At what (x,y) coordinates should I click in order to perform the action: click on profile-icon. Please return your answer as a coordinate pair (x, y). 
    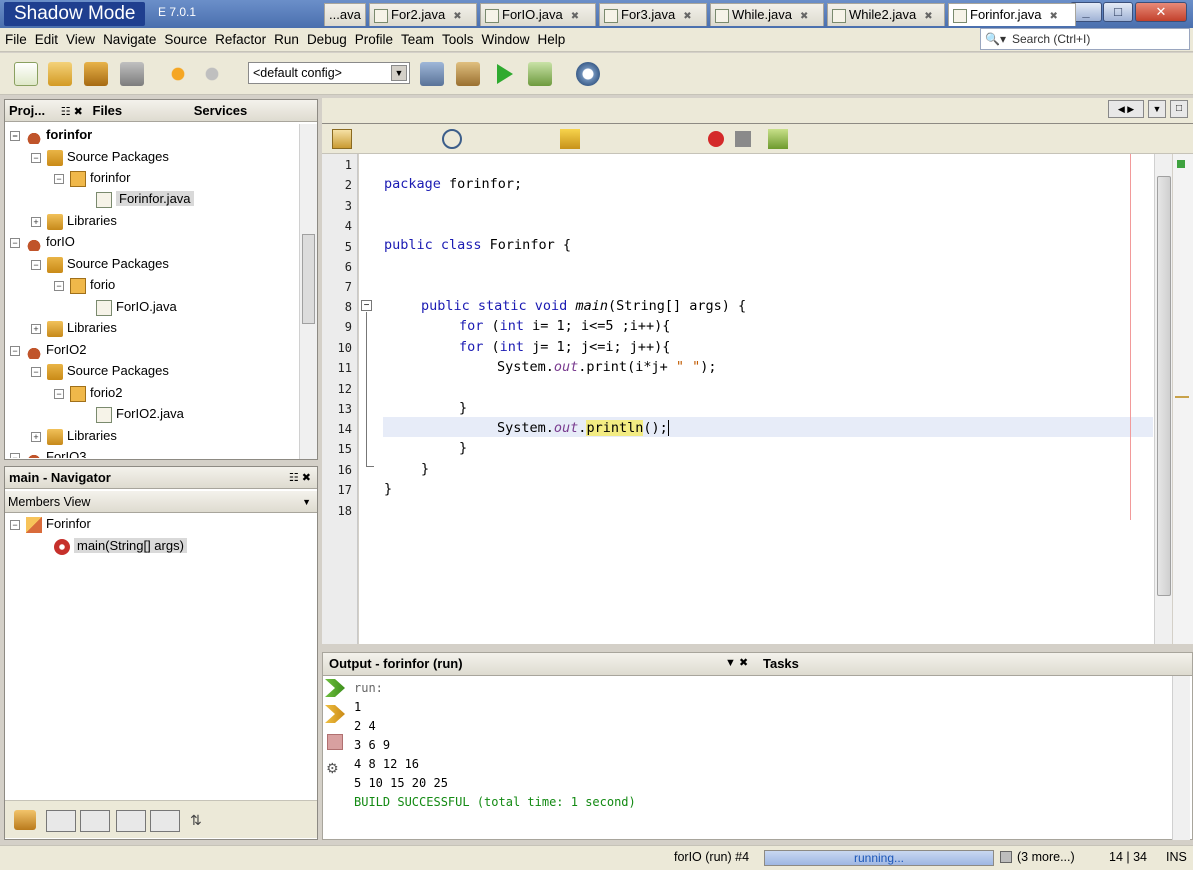
    Looking at the image, I should click on (588, 74).